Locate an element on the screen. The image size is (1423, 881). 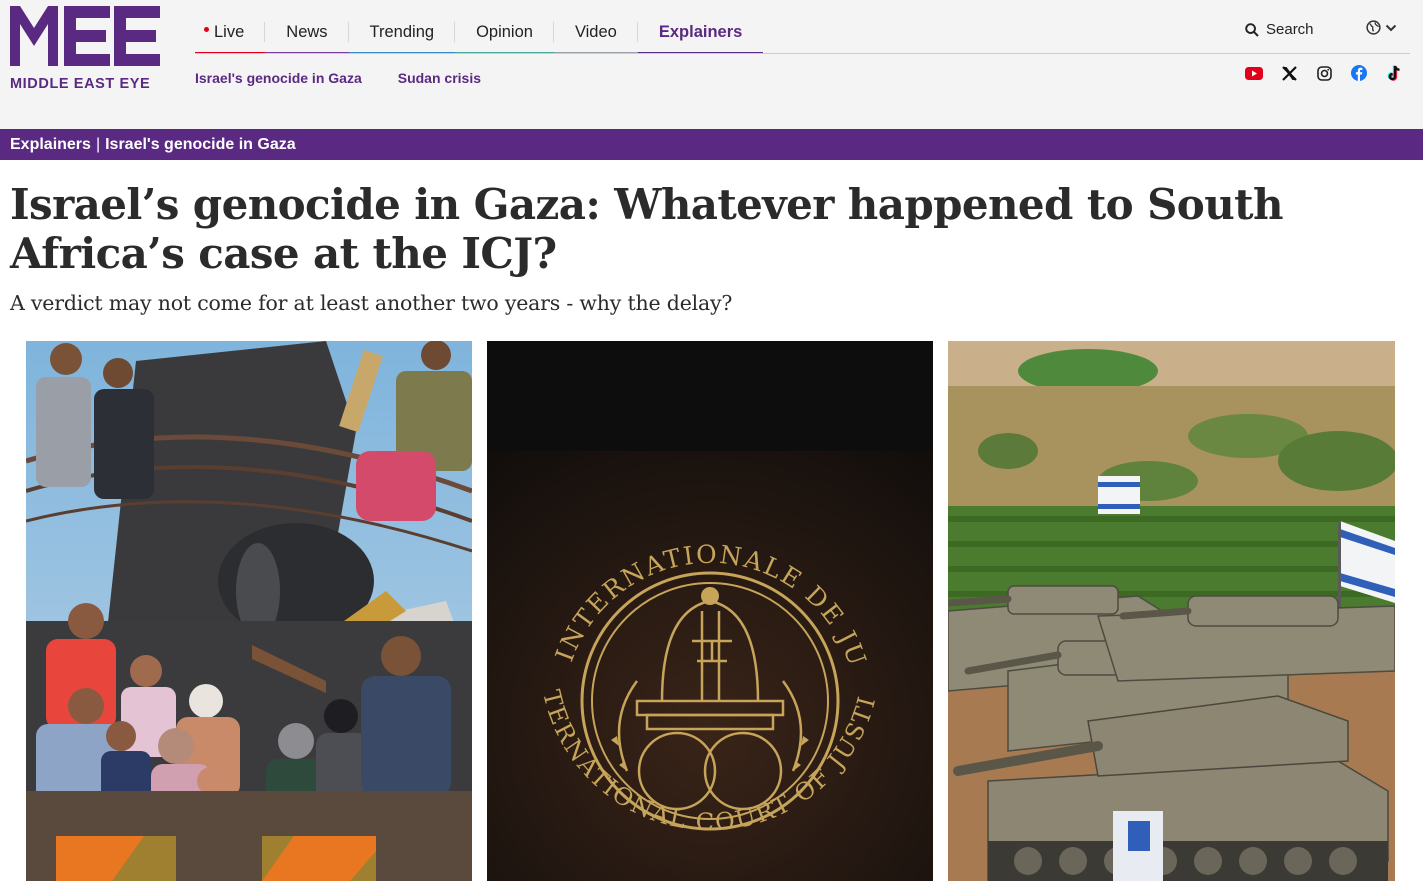
main-nav: Live News Trending Opinion Video Explainers is located at coordinates (479, 32).